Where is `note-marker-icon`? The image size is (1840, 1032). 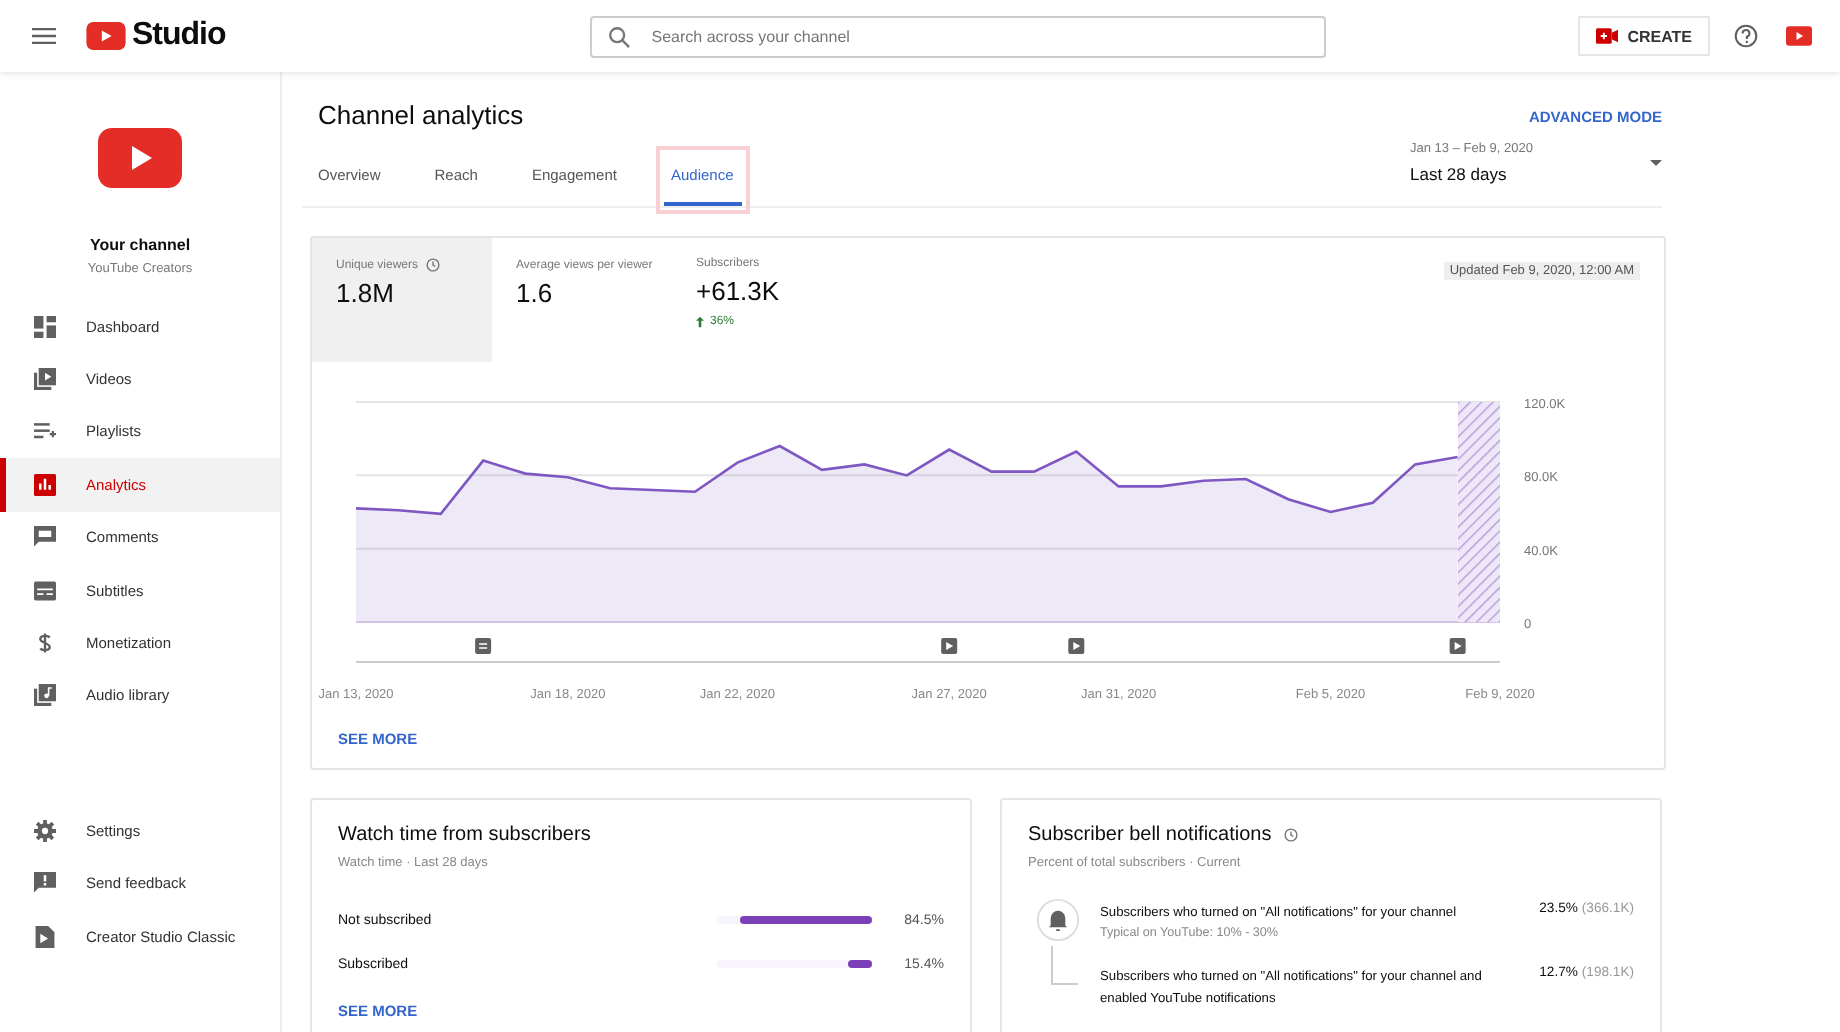 note-marker-icon is located at coordinates (483, 646).